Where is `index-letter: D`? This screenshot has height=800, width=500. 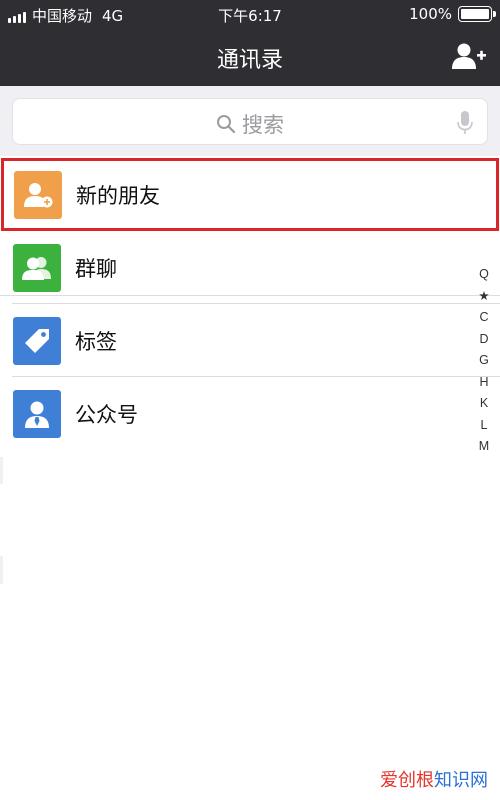 index-letter: D is located at coordinates (483, 340).